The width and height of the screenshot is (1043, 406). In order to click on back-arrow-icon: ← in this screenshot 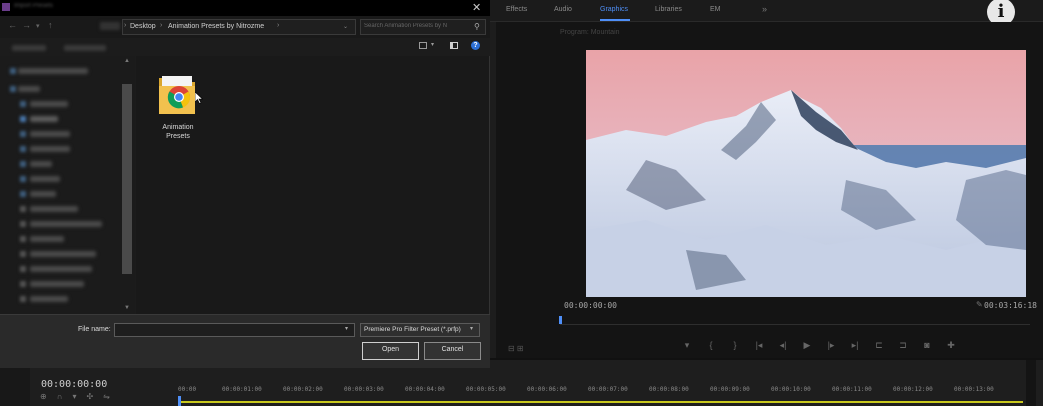, I will do `click(12, 25)`.